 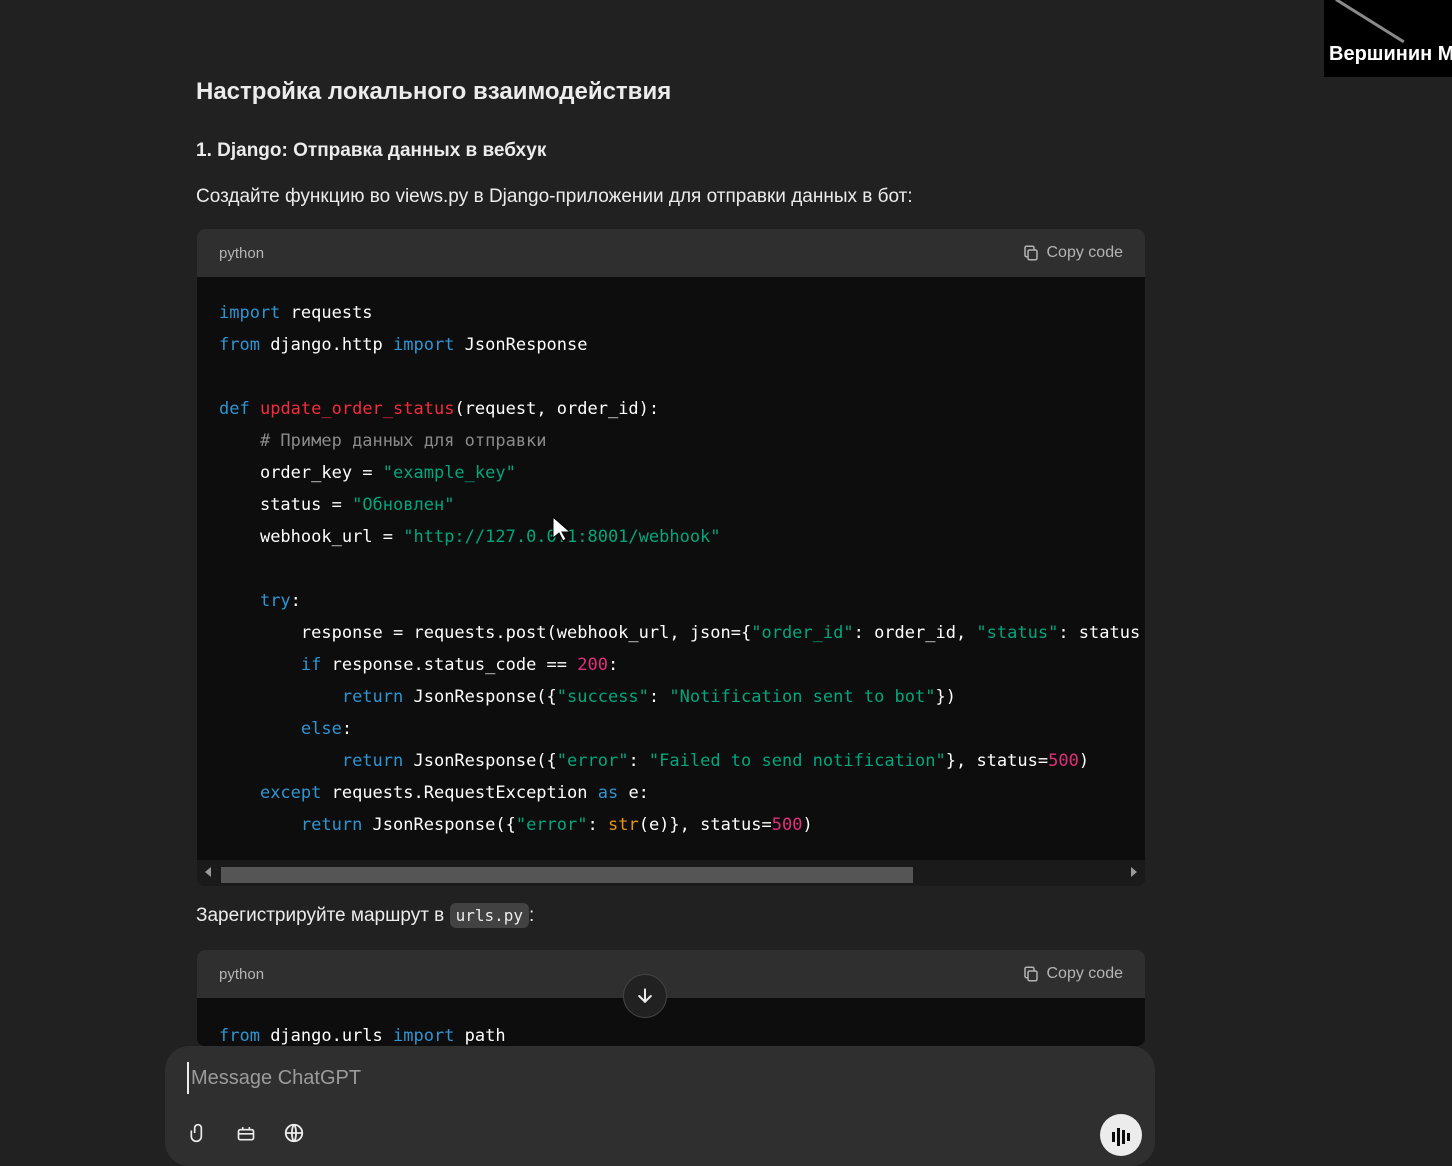 I want to click on subsection-title: 1. Django: Отправка данных в вебхук, so click(x=371, y=150).